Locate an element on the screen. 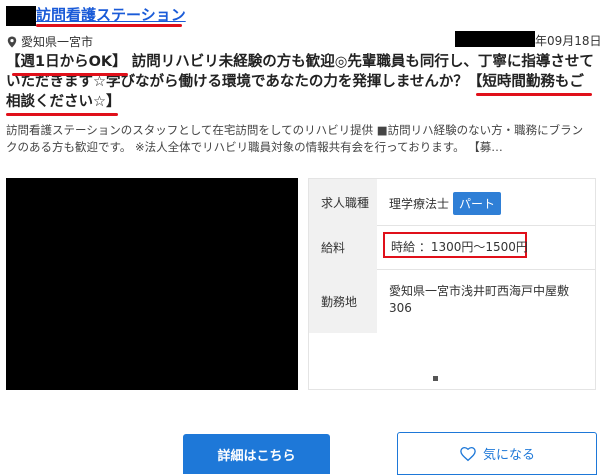  map-pin-icon is located at coordinates (12, 41).